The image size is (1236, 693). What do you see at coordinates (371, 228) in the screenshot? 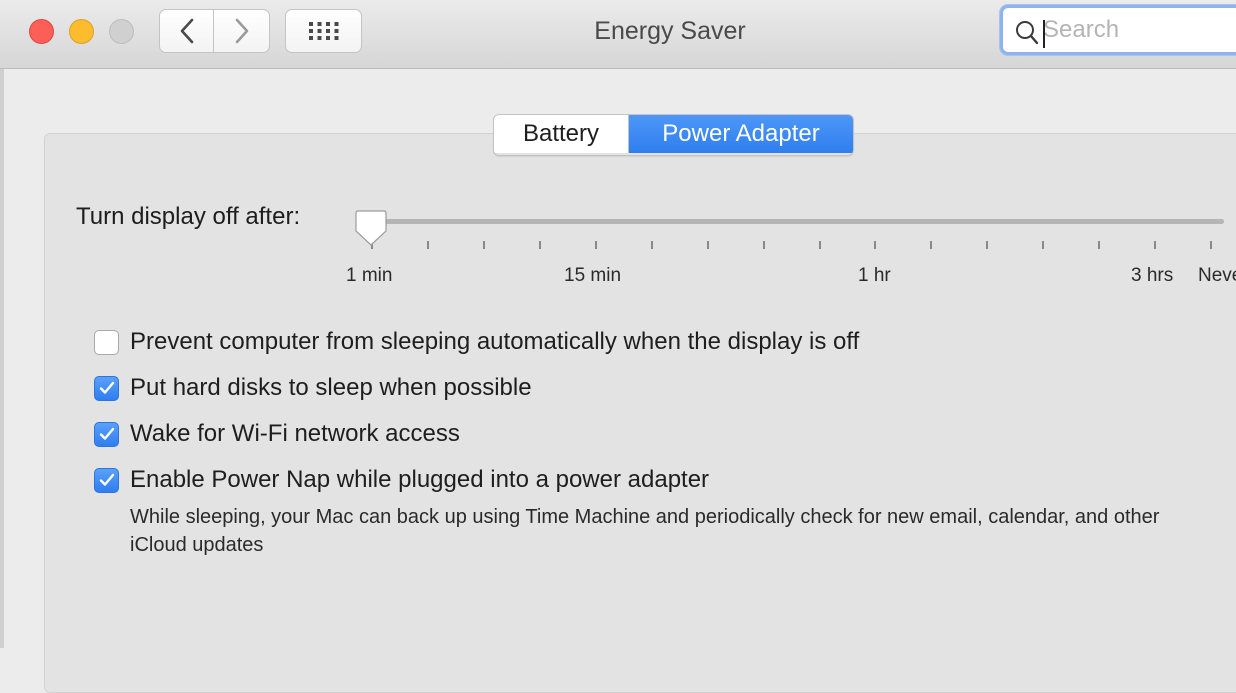
I see `slider-thumb` at bounding box center [371, 228].